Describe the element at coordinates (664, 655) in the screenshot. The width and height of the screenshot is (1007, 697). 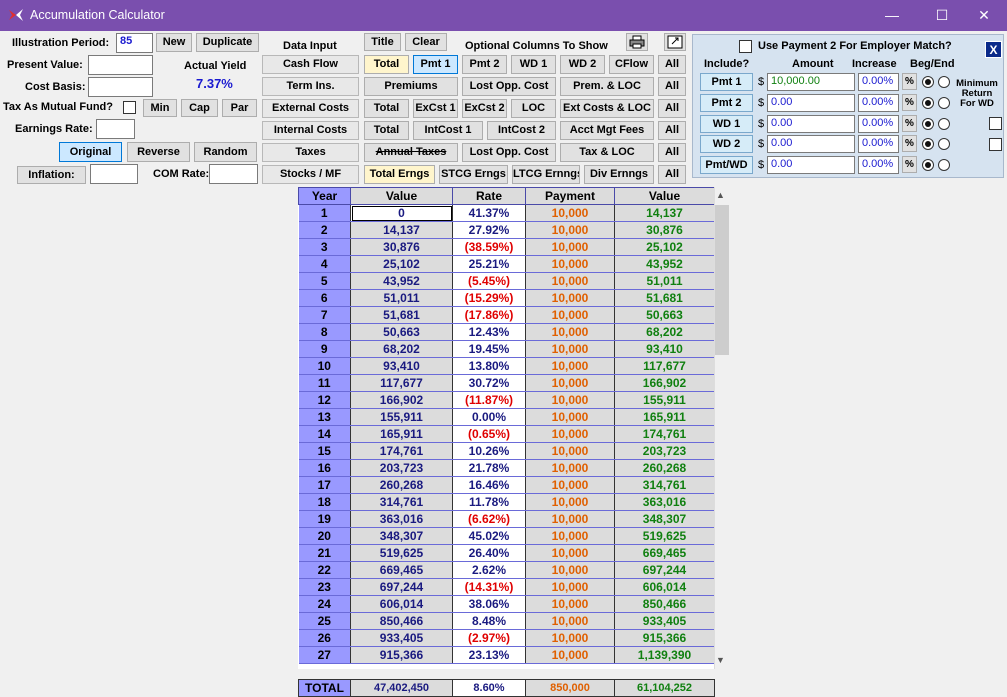
I see `end-value-cell: 1,139,390` at that location.